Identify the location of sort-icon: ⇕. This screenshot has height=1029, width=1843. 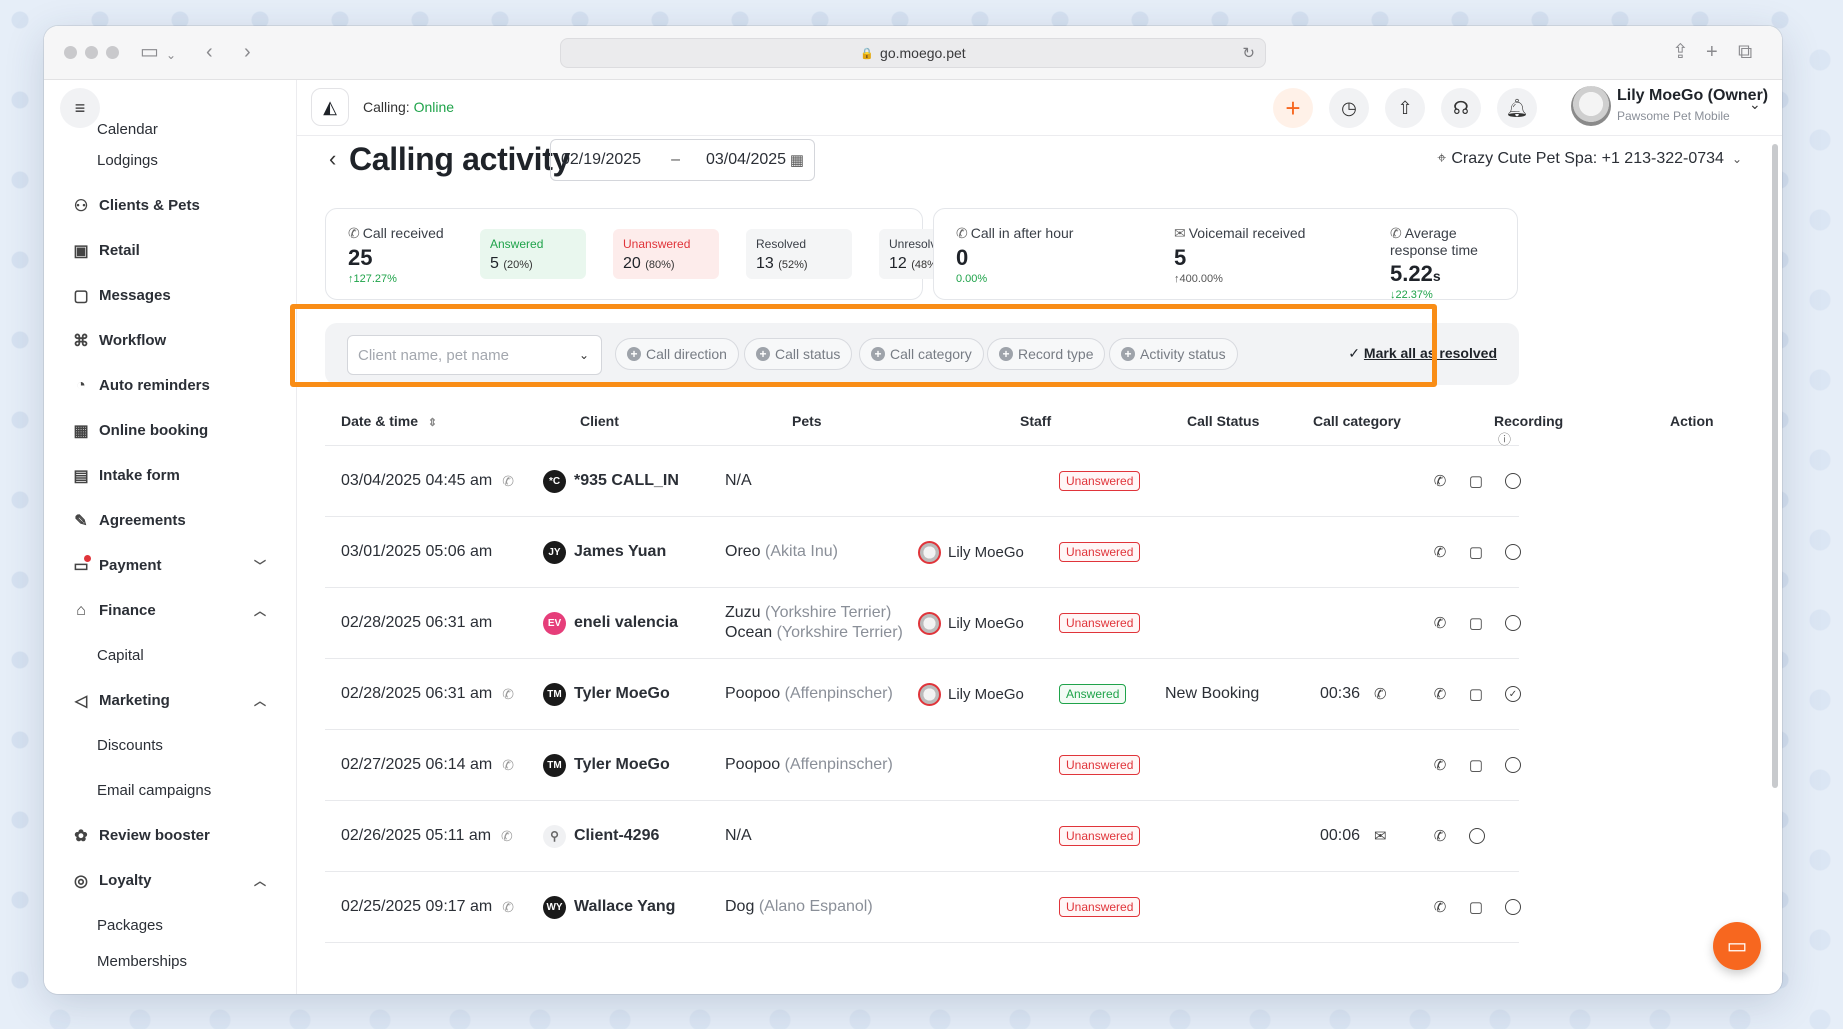
(432, 423).